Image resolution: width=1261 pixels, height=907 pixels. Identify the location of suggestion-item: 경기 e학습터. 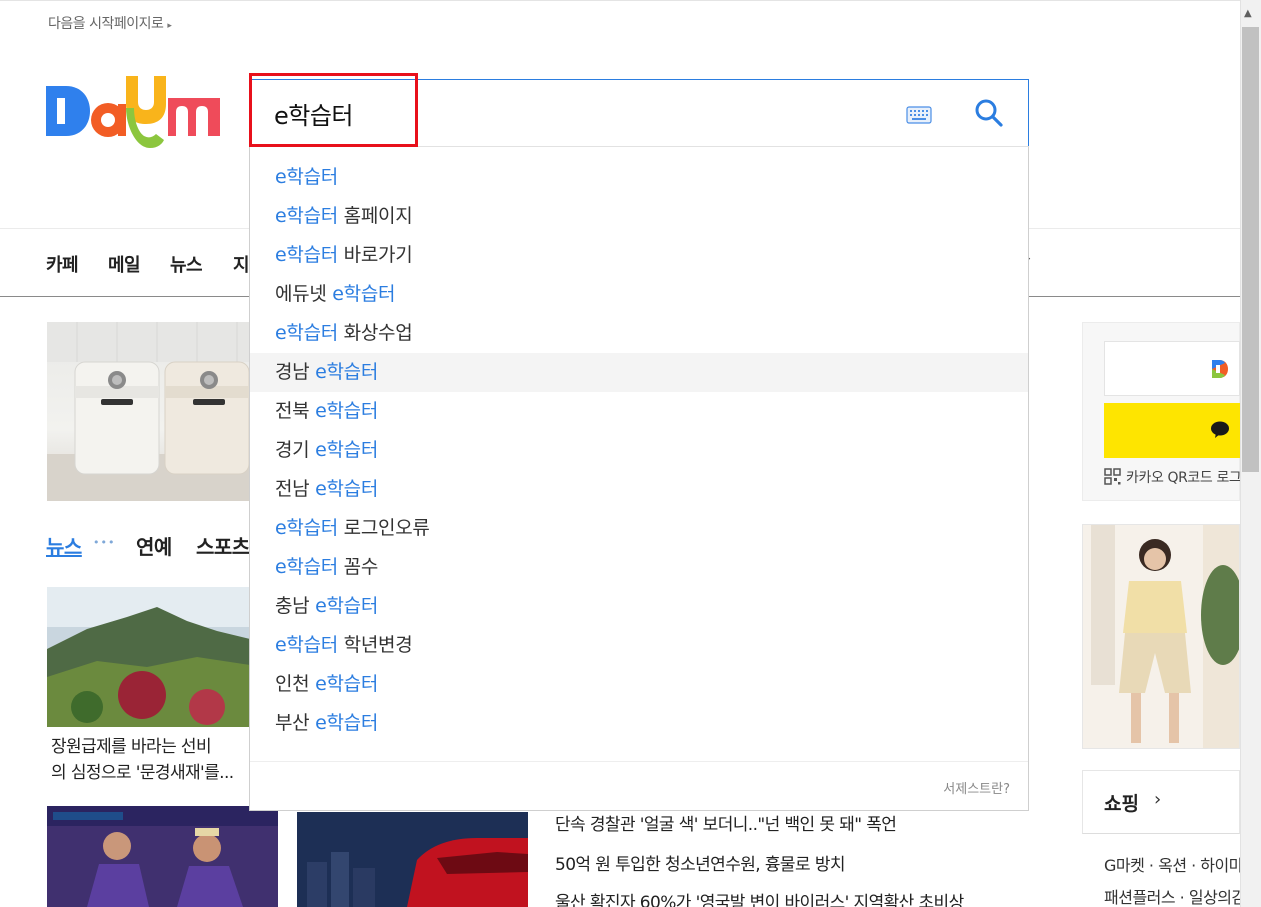
(639, 450).